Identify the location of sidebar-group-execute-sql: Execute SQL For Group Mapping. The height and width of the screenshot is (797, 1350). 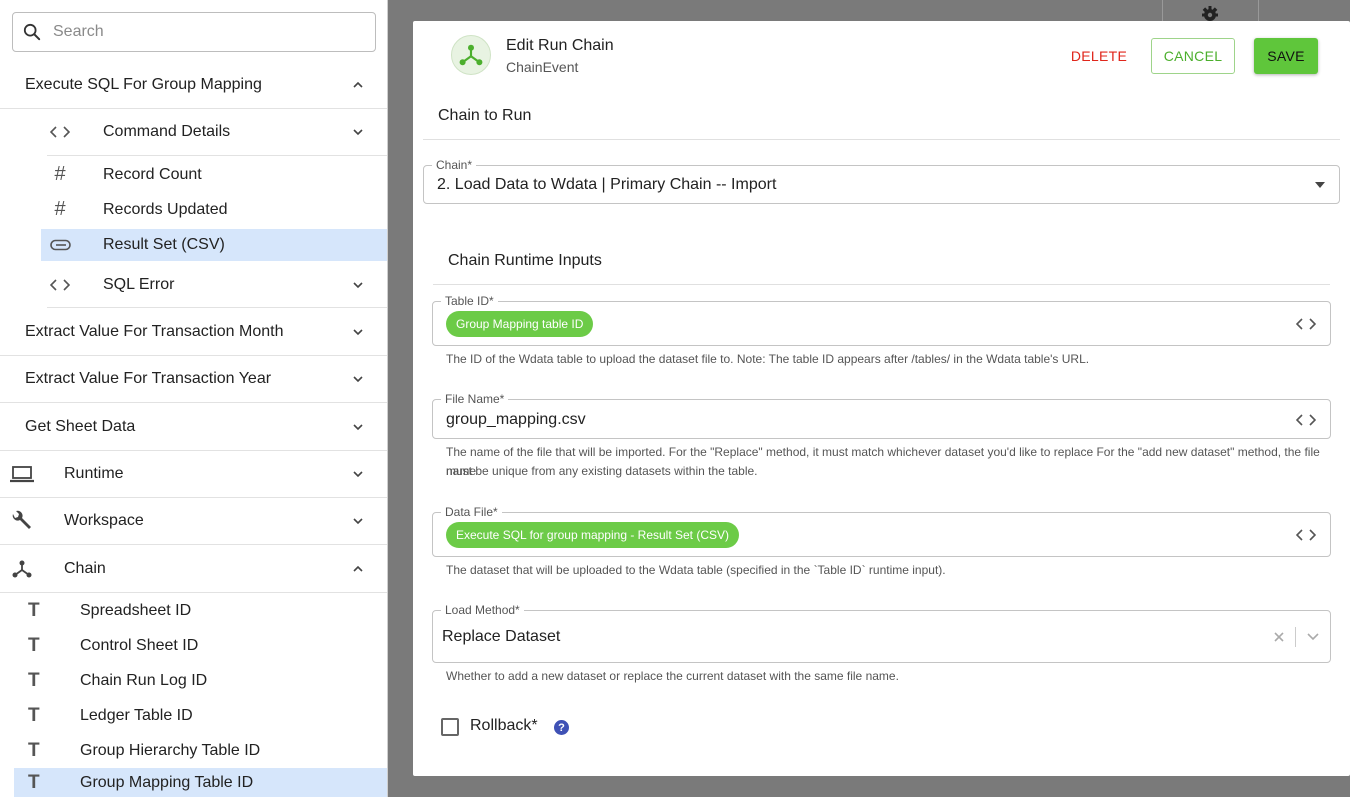
(193, 85).